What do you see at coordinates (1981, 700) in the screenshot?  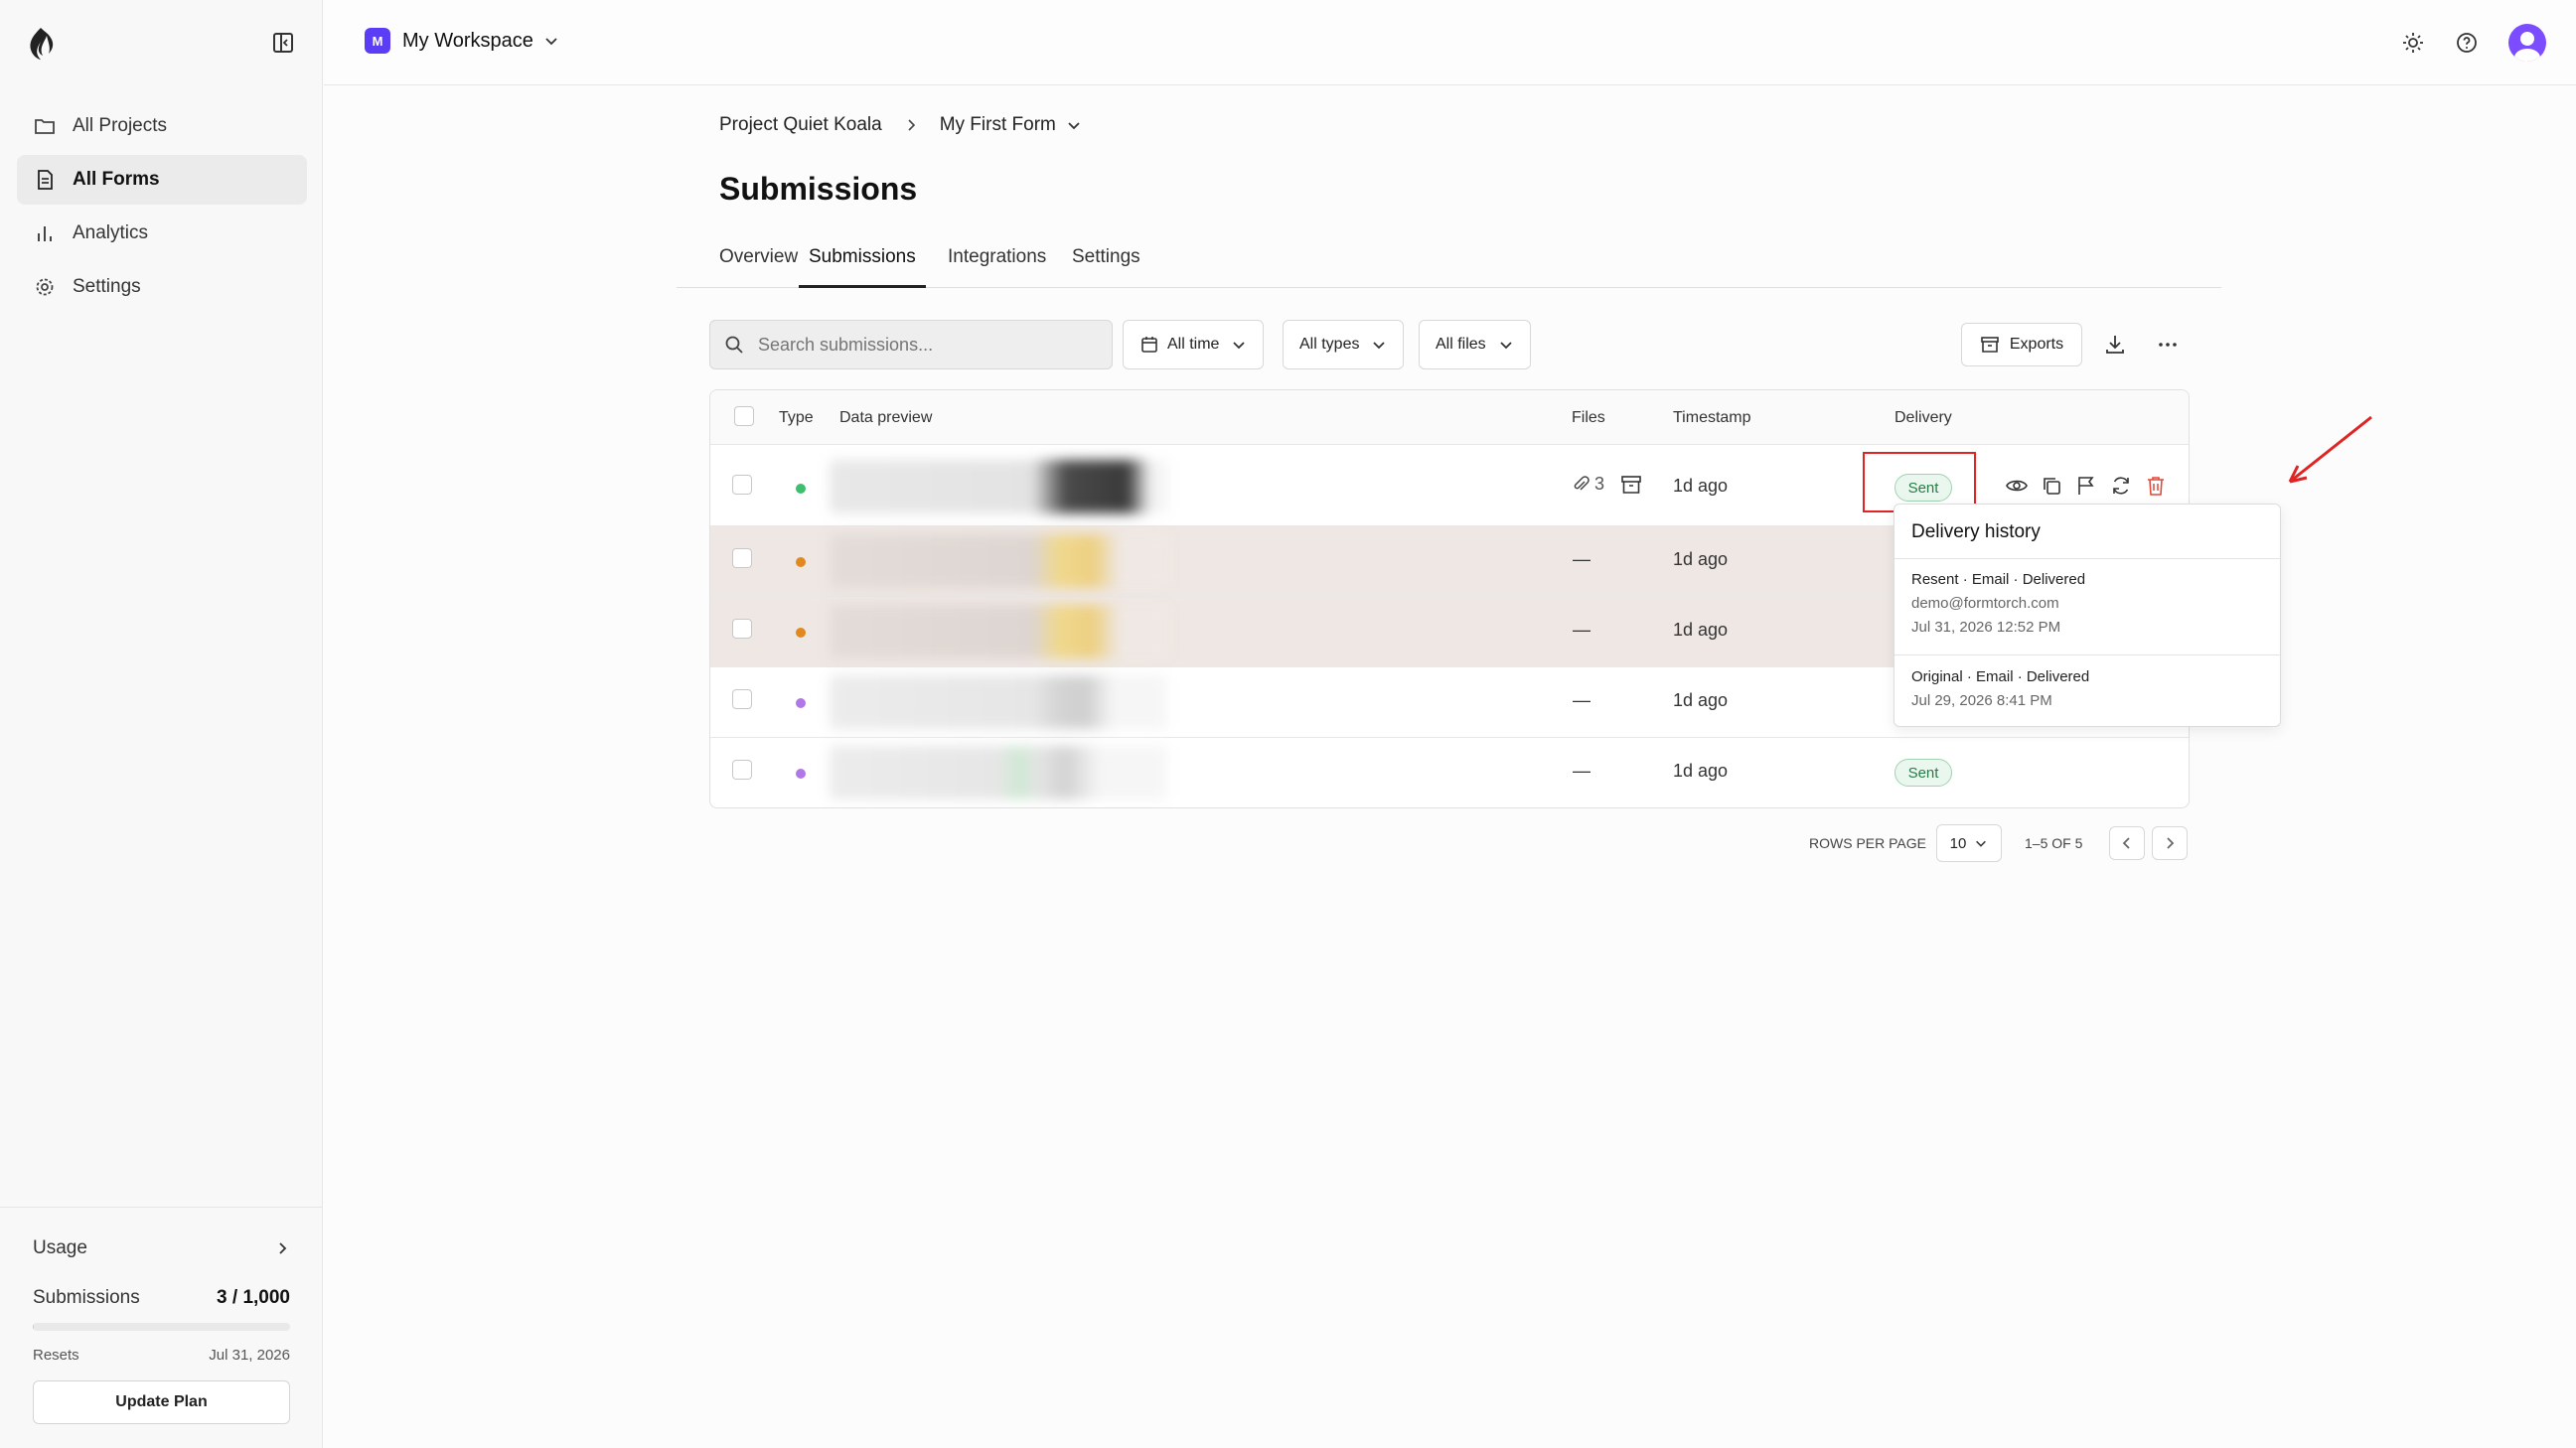 I see `delivery-entry-time: Jul 29, 2026 8:41 PM` at bounding box center [1981, 700].